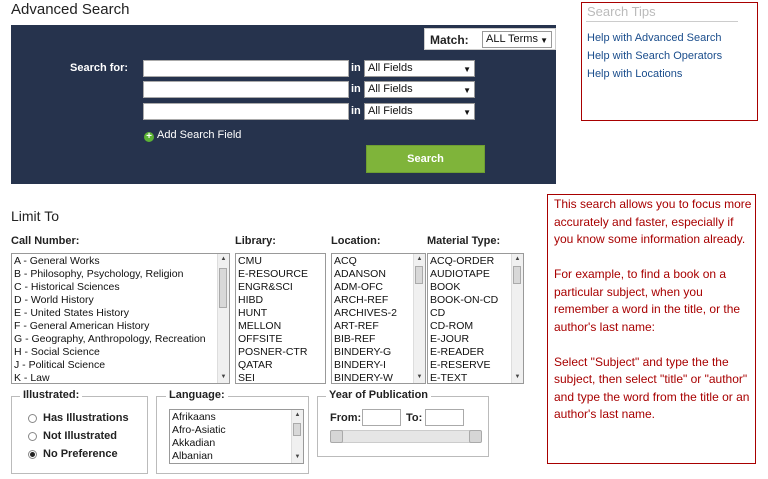 The image size is (768, 479). Describe the element at coordinates (662, 21) in the screenshot. I see `divider` at that location.